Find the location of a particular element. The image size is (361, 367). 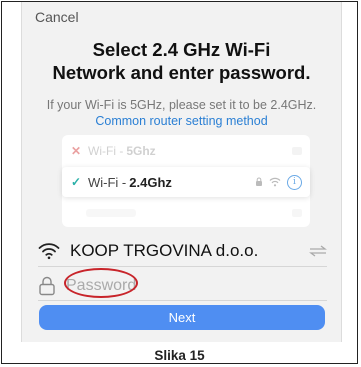

wifi-row-5ghz: ✕ Wi-Fi - 5Ghz is located at coordinates (186, 151).